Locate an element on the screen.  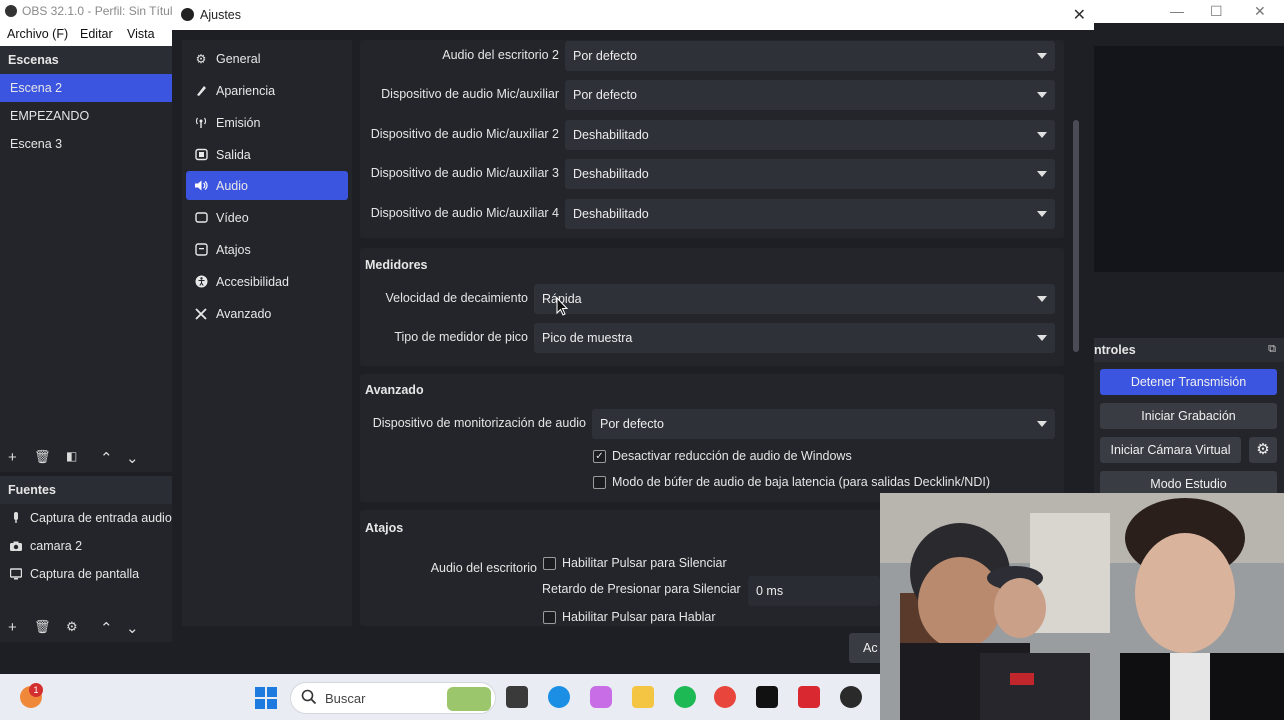
file-explorer-icon is located at coordinates (643, 697).